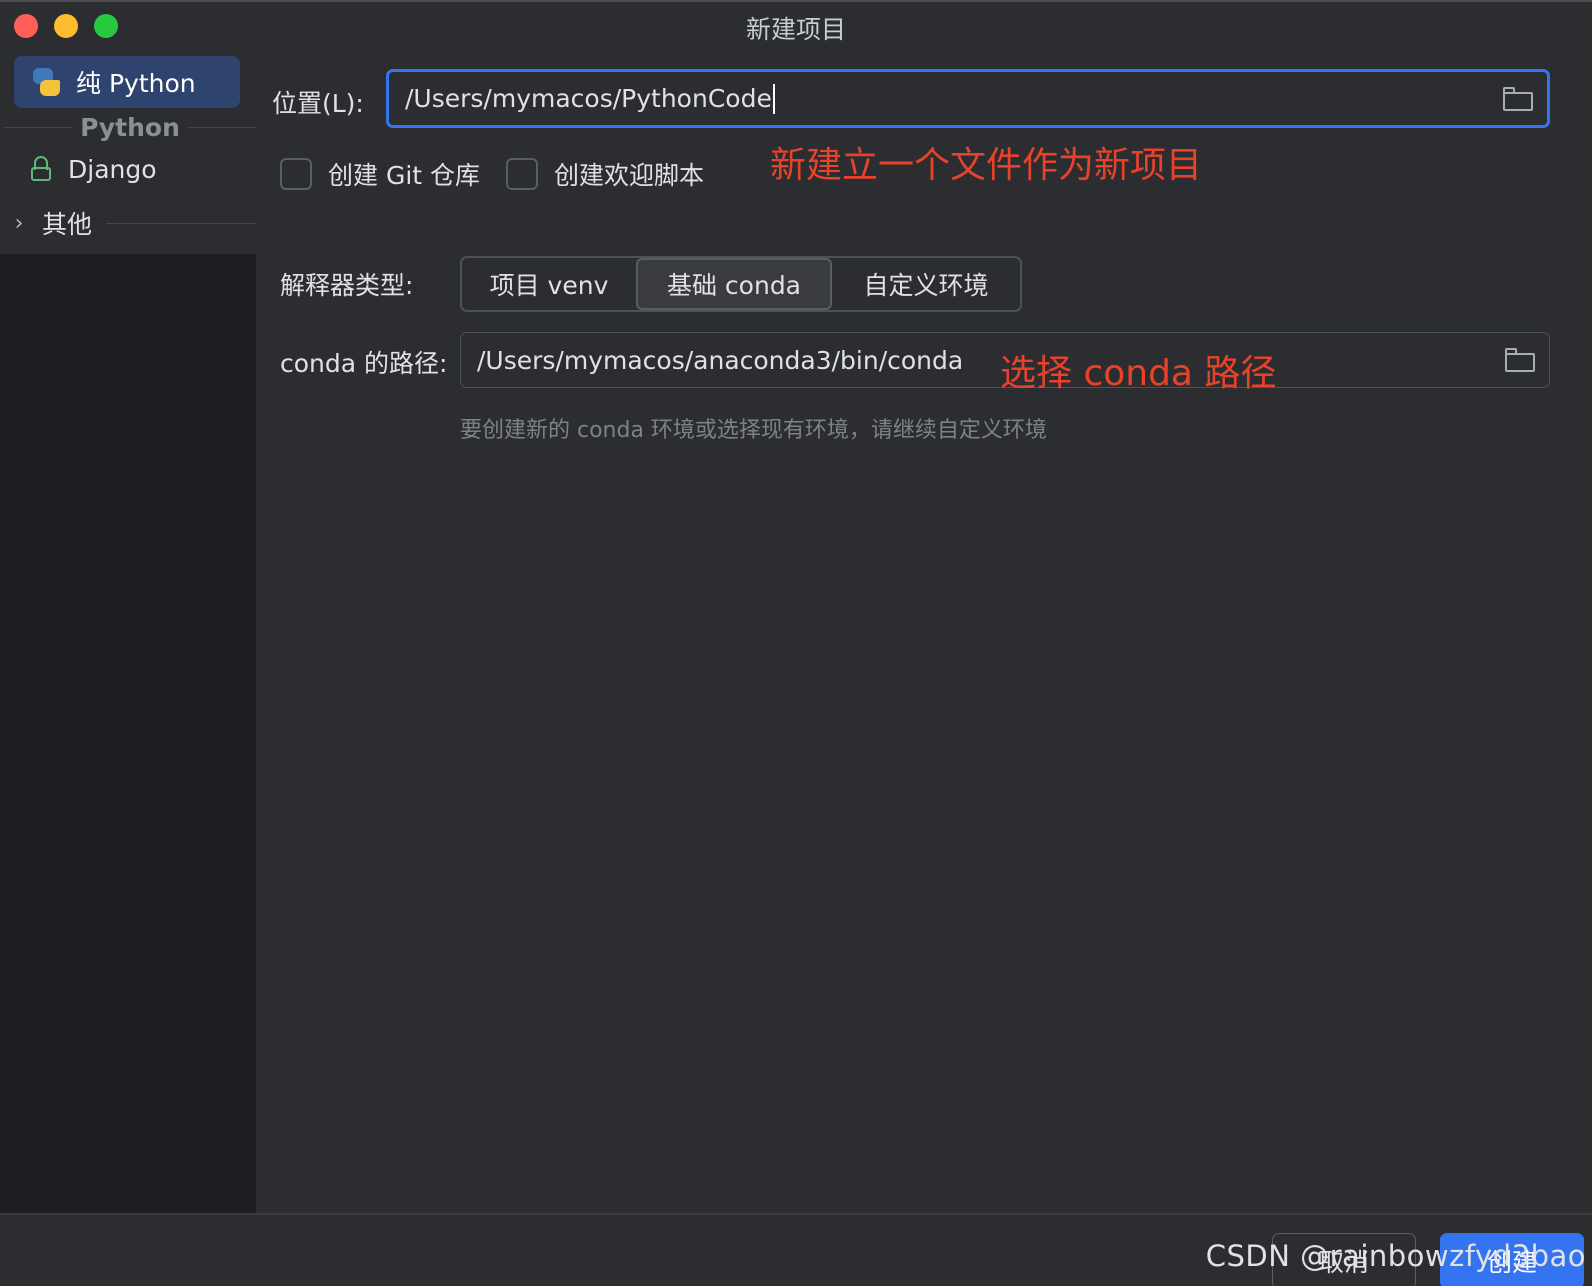 Image resolution: width=1592 pixels, height=1286 pixels. Describe the element at coordinates (549, 284) in the screenshot. I see `interpreter-option-venv: 项目 venv` at that location.